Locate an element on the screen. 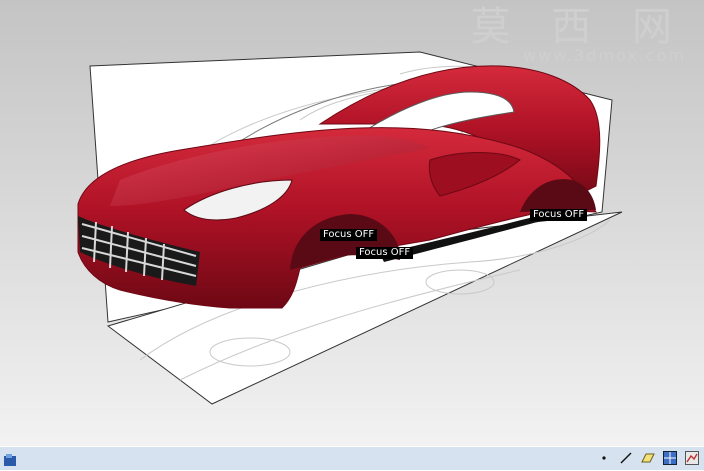 The width and height of the screenshot is (704, 471). plane-icon is located at coordinates (648, 458).